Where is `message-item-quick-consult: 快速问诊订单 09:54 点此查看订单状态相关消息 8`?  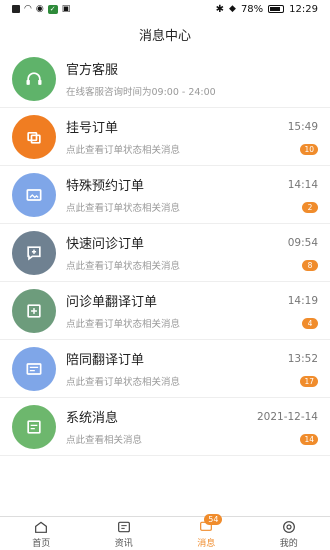 message-item-quick-consult: 快速问诊订单 09:54 点此查看订单状态相关消息 8 is located at coordinates (165, 253).